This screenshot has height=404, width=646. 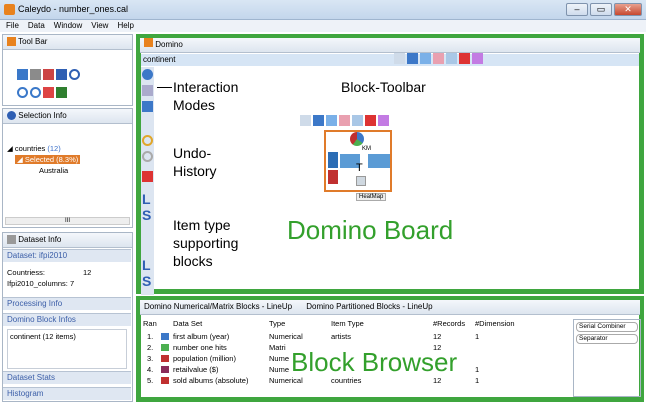 What do you see at coordinates (147, 156) in the screenshot?
I see `redo-icon` at bounding box center [147, 156].